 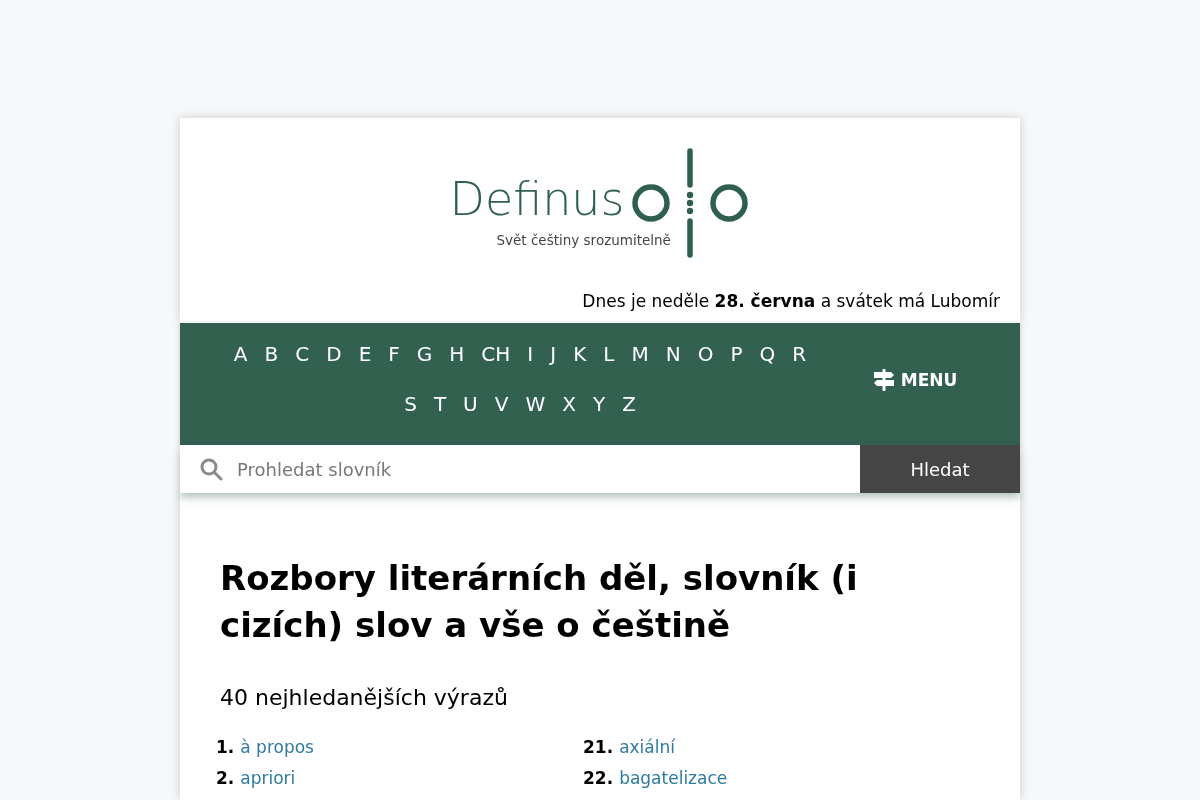 I want to click on menu-button: MENU, so click(x=915, y=380).